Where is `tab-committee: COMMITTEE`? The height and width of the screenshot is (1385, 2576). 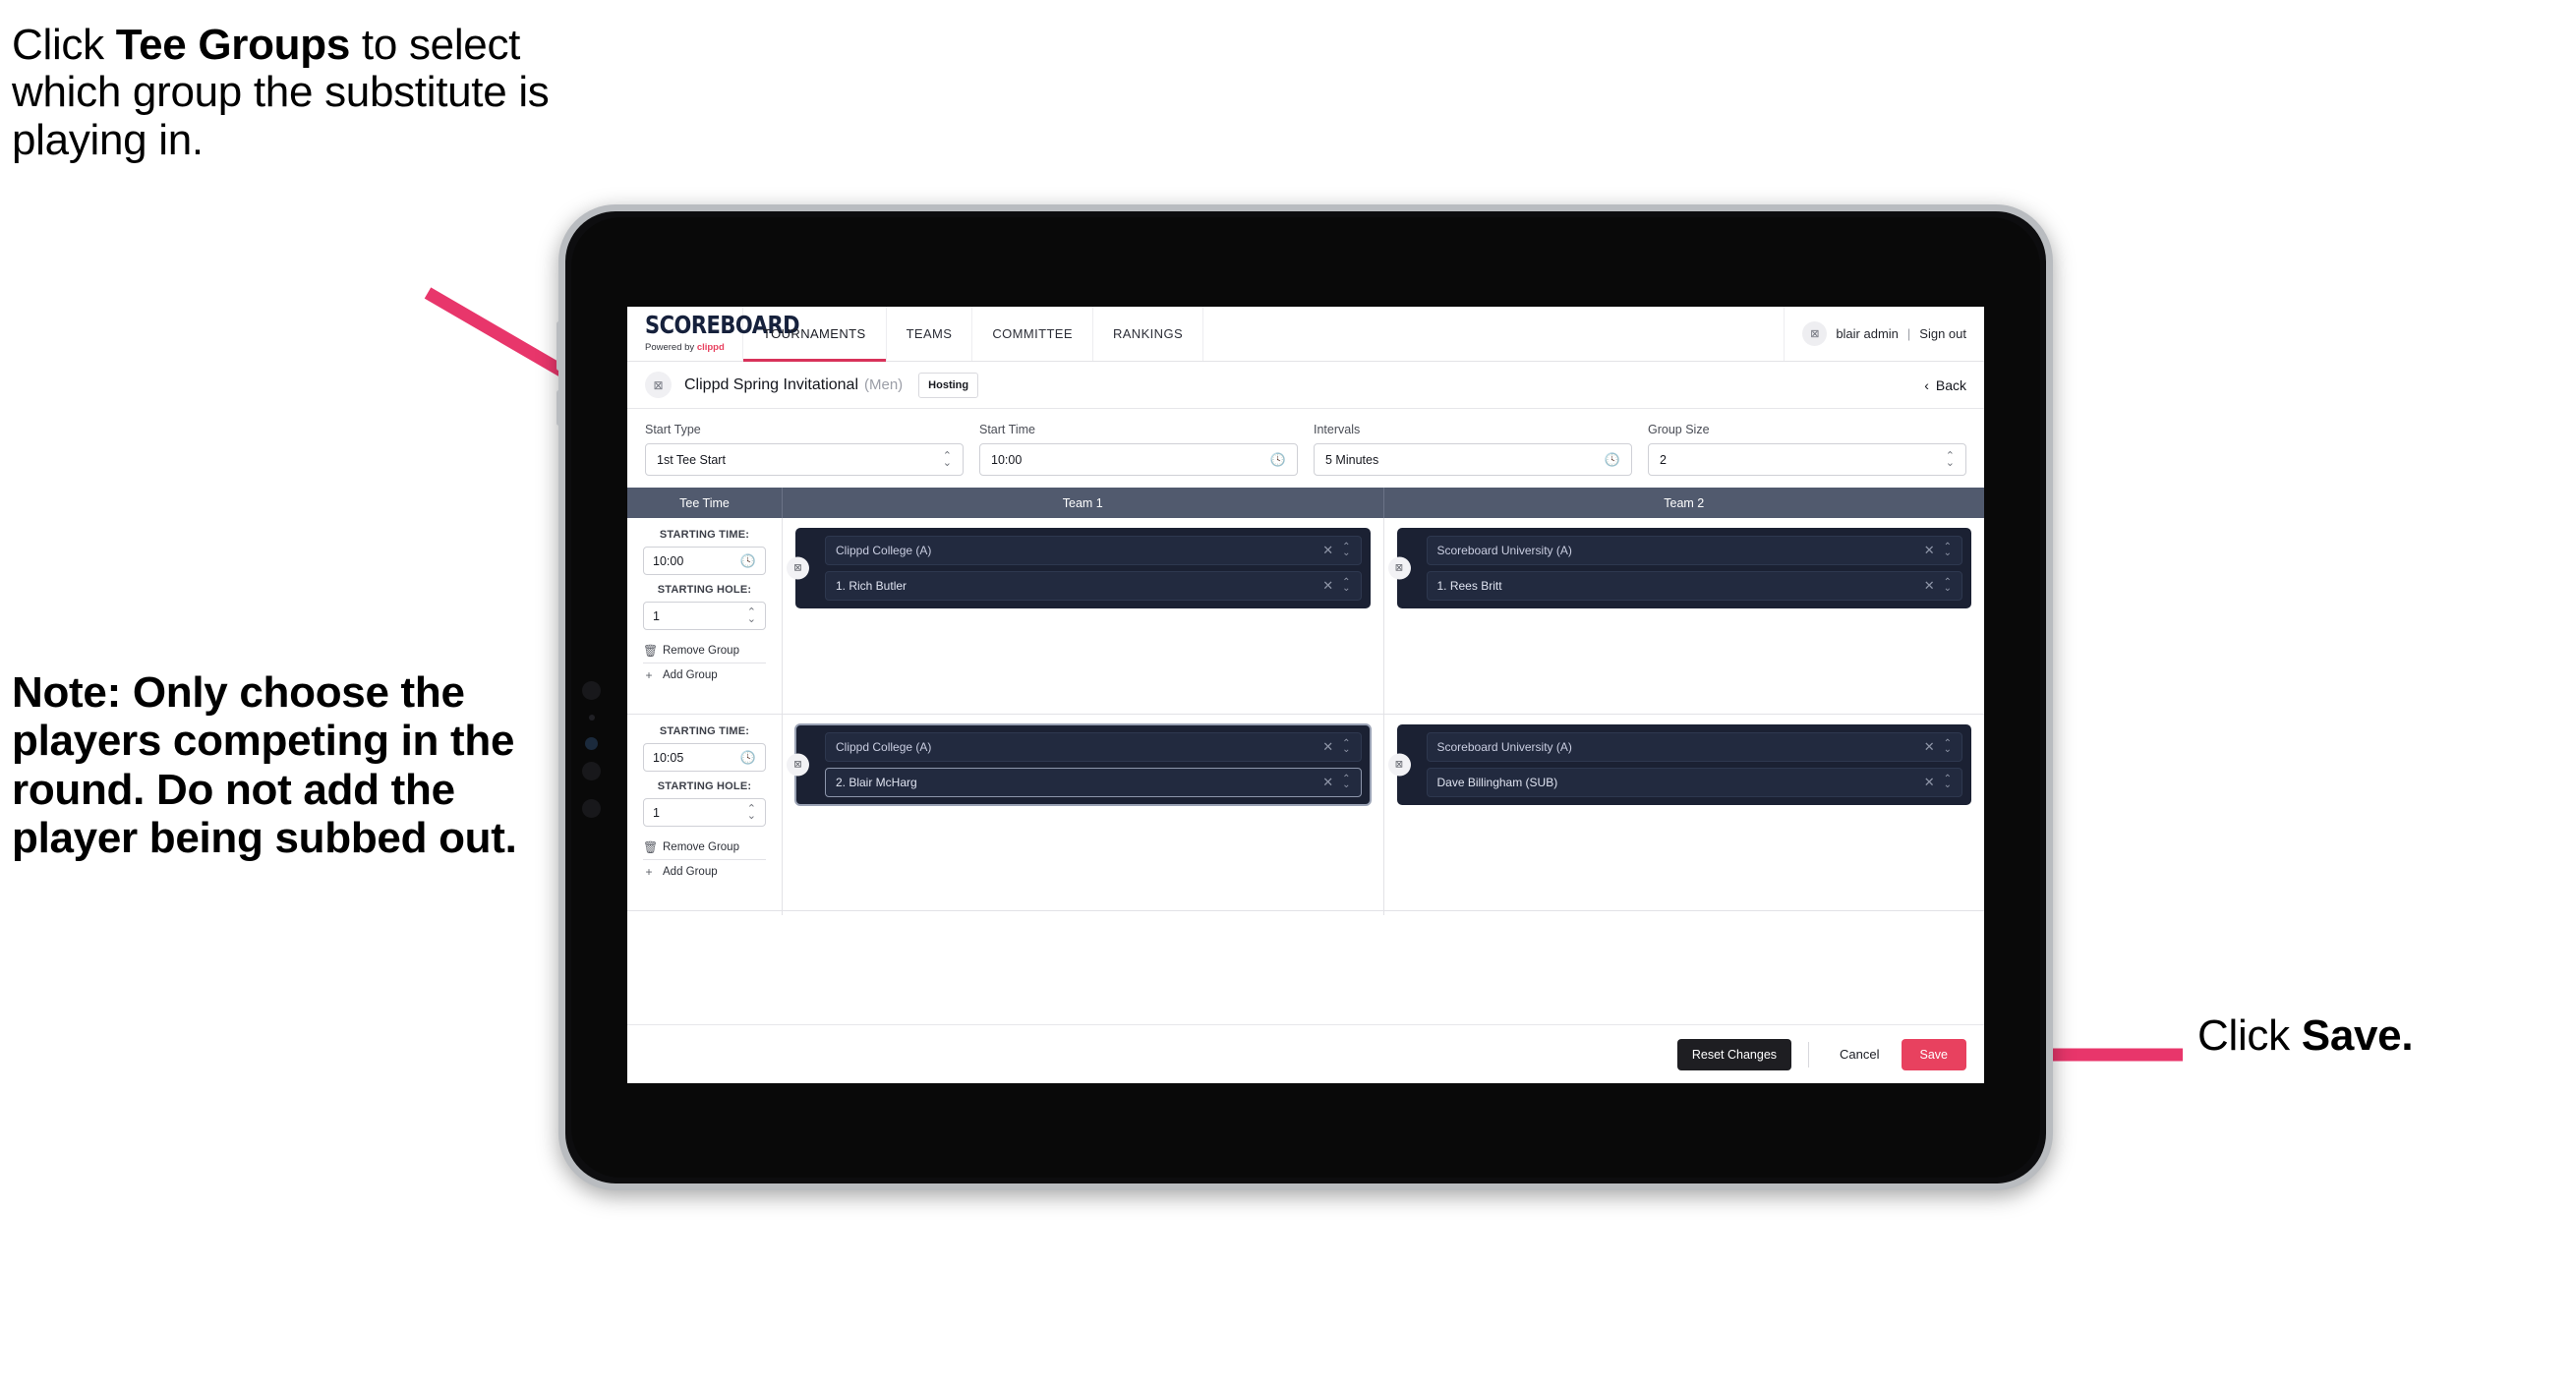 tab-committee: COMMITTEE is located at coordinates (1032, 334).